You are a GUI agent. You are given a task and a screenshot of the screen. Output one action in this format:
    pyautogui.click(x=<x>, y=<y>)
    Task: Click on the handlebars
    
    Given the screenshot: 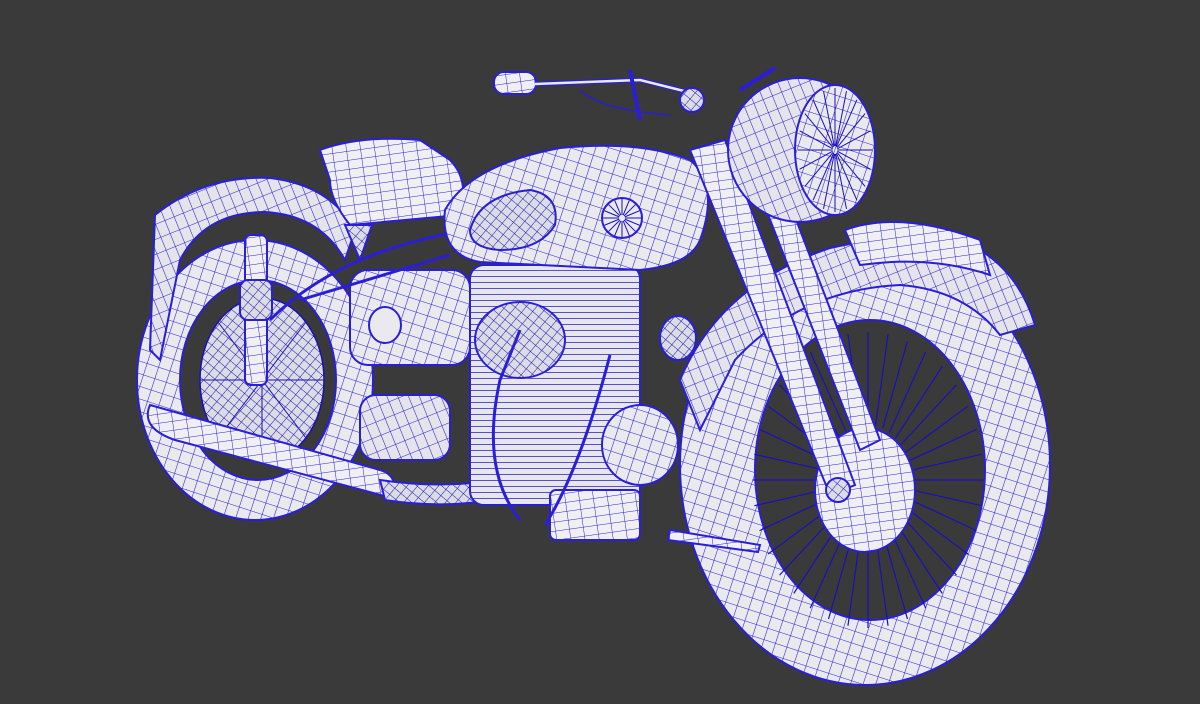 What is the action you would take?
    pyautogui.click(x=635, y=93)
    